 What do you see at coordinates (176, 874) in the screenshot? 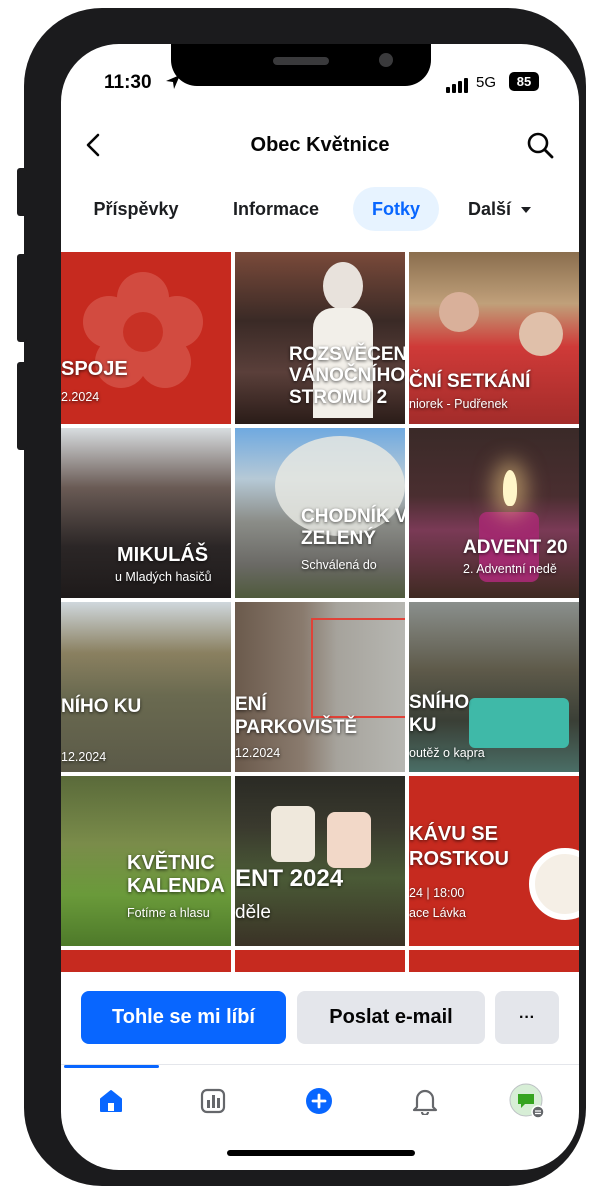
I see `photo-title: KVĚTNIC KALENDA` at bounding box center [176, 874].